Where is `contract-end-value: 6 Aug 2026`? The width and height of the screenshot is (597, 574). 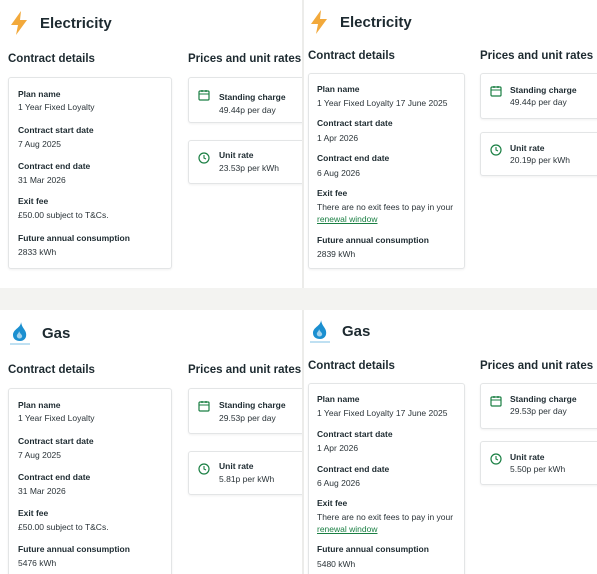
contract-end-value: 6 Aug 2026 is located at coordinates (339, 483).